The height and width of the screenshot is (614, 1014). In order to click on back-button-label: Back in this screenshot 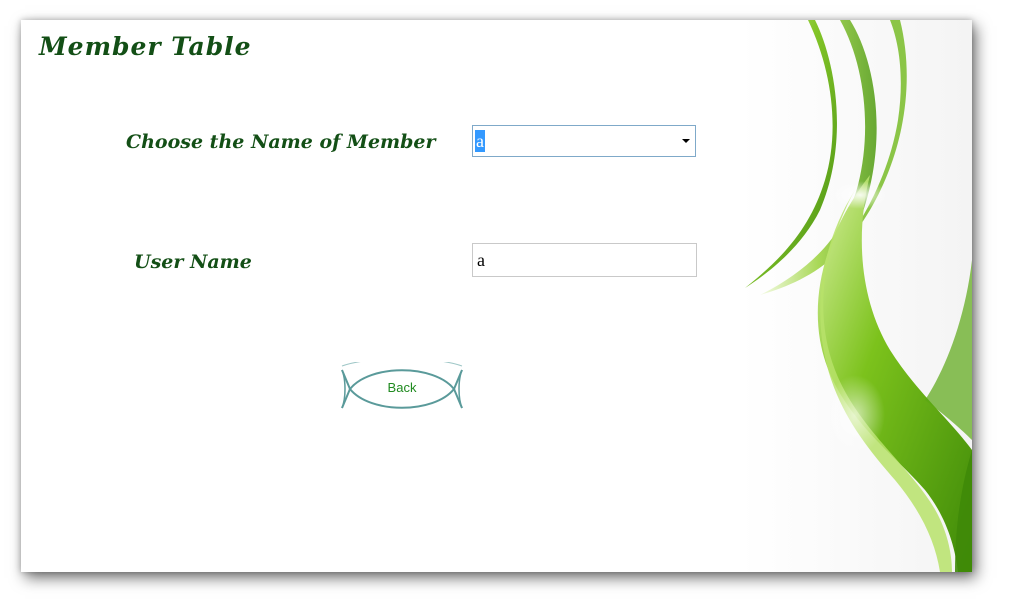, I will do `click(402, 387)`.